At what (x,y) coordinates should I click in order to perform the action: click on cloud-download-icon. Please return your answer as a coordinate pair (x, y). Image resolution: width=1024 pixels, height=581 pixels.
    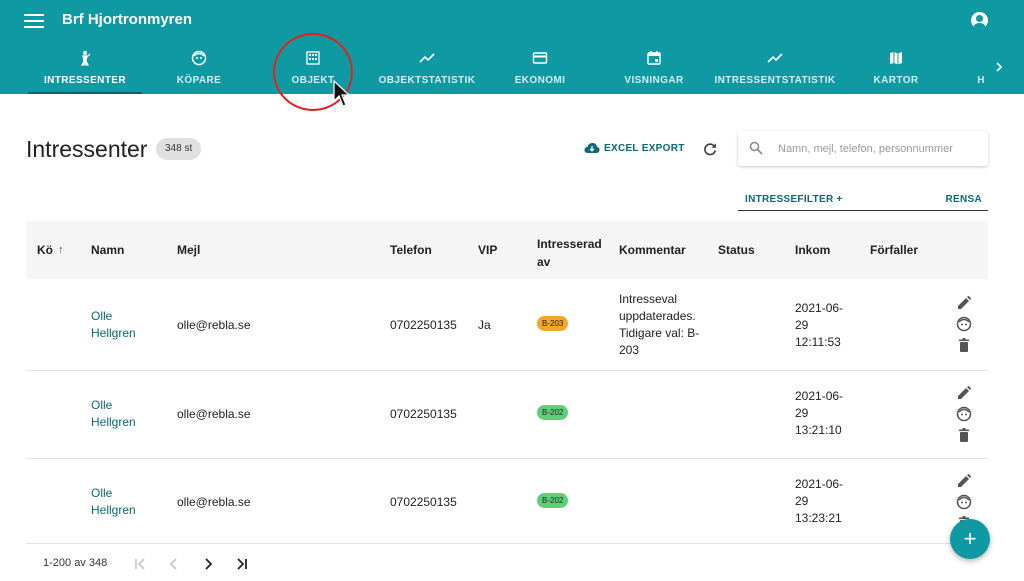
    Looking at the image, I should click on (592, 148).